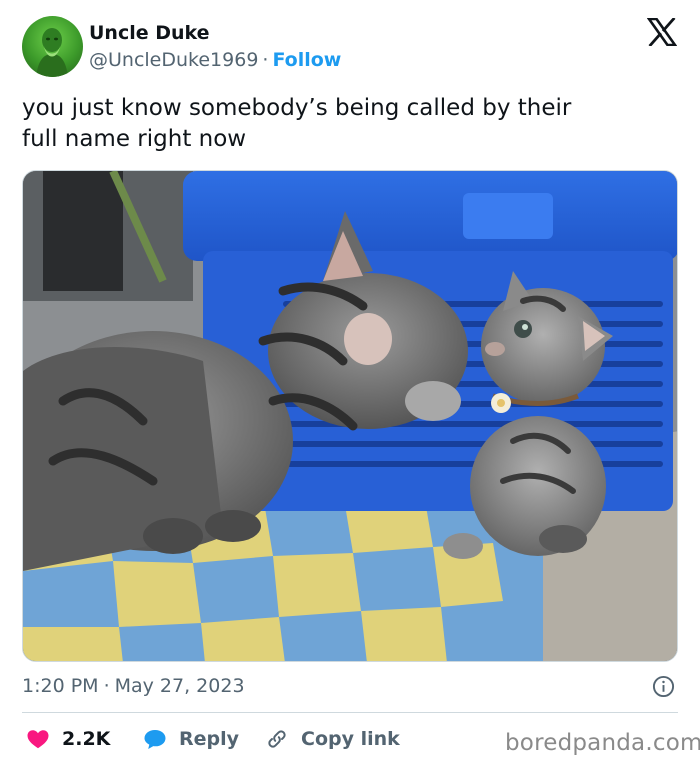 The image size is (700, 765). Describe the element at coordinates (350, 739) in the screenshot. I see `copy-link-label: Copy link` at that location.